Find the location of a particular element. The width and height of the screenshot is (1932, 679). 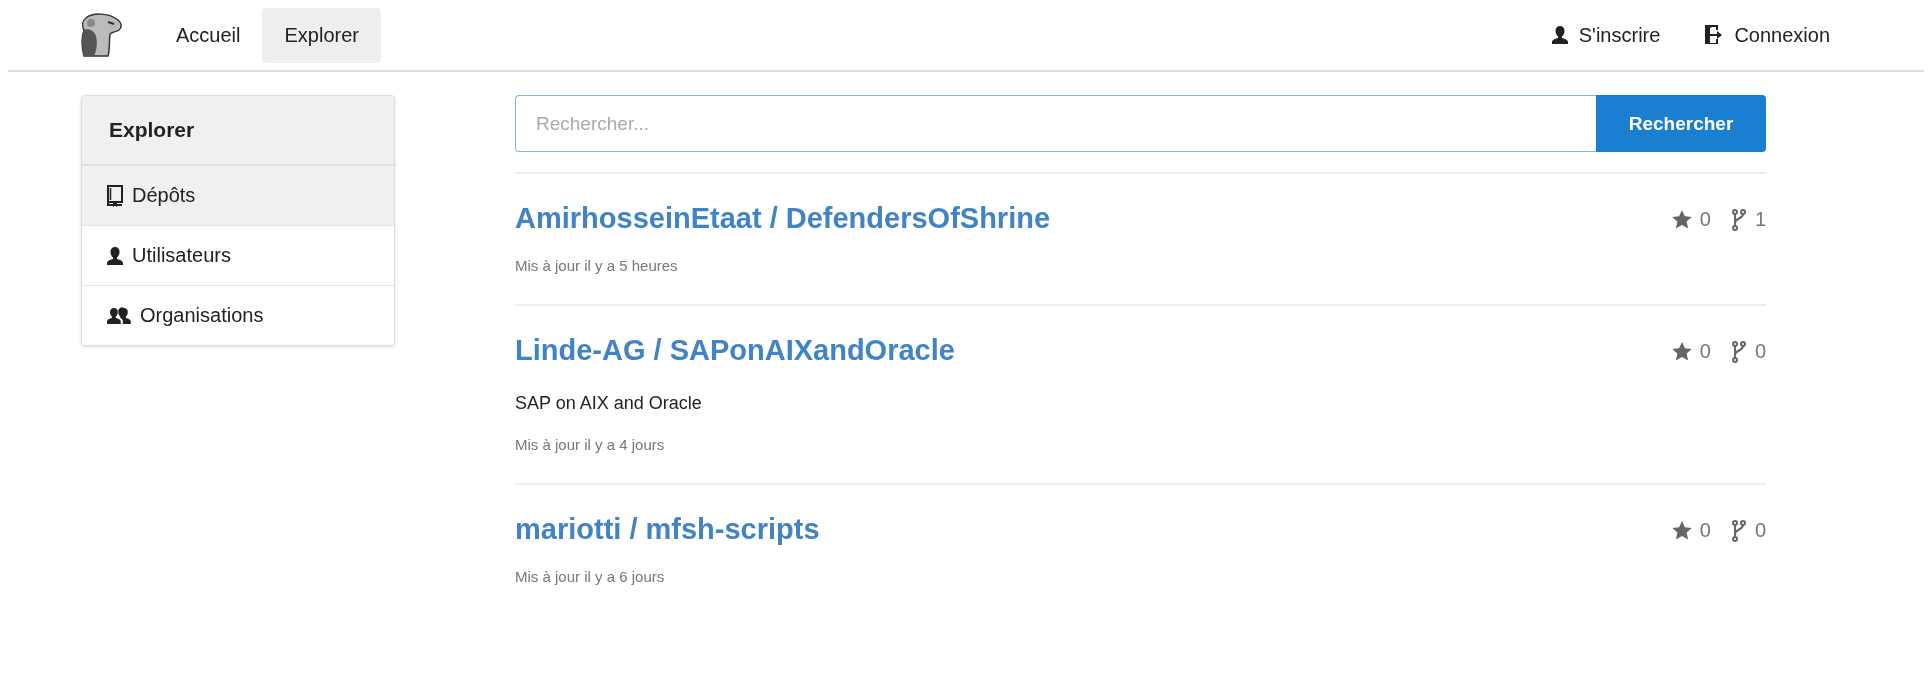

fork-count: 1 is located at coordinates (1760, 219).